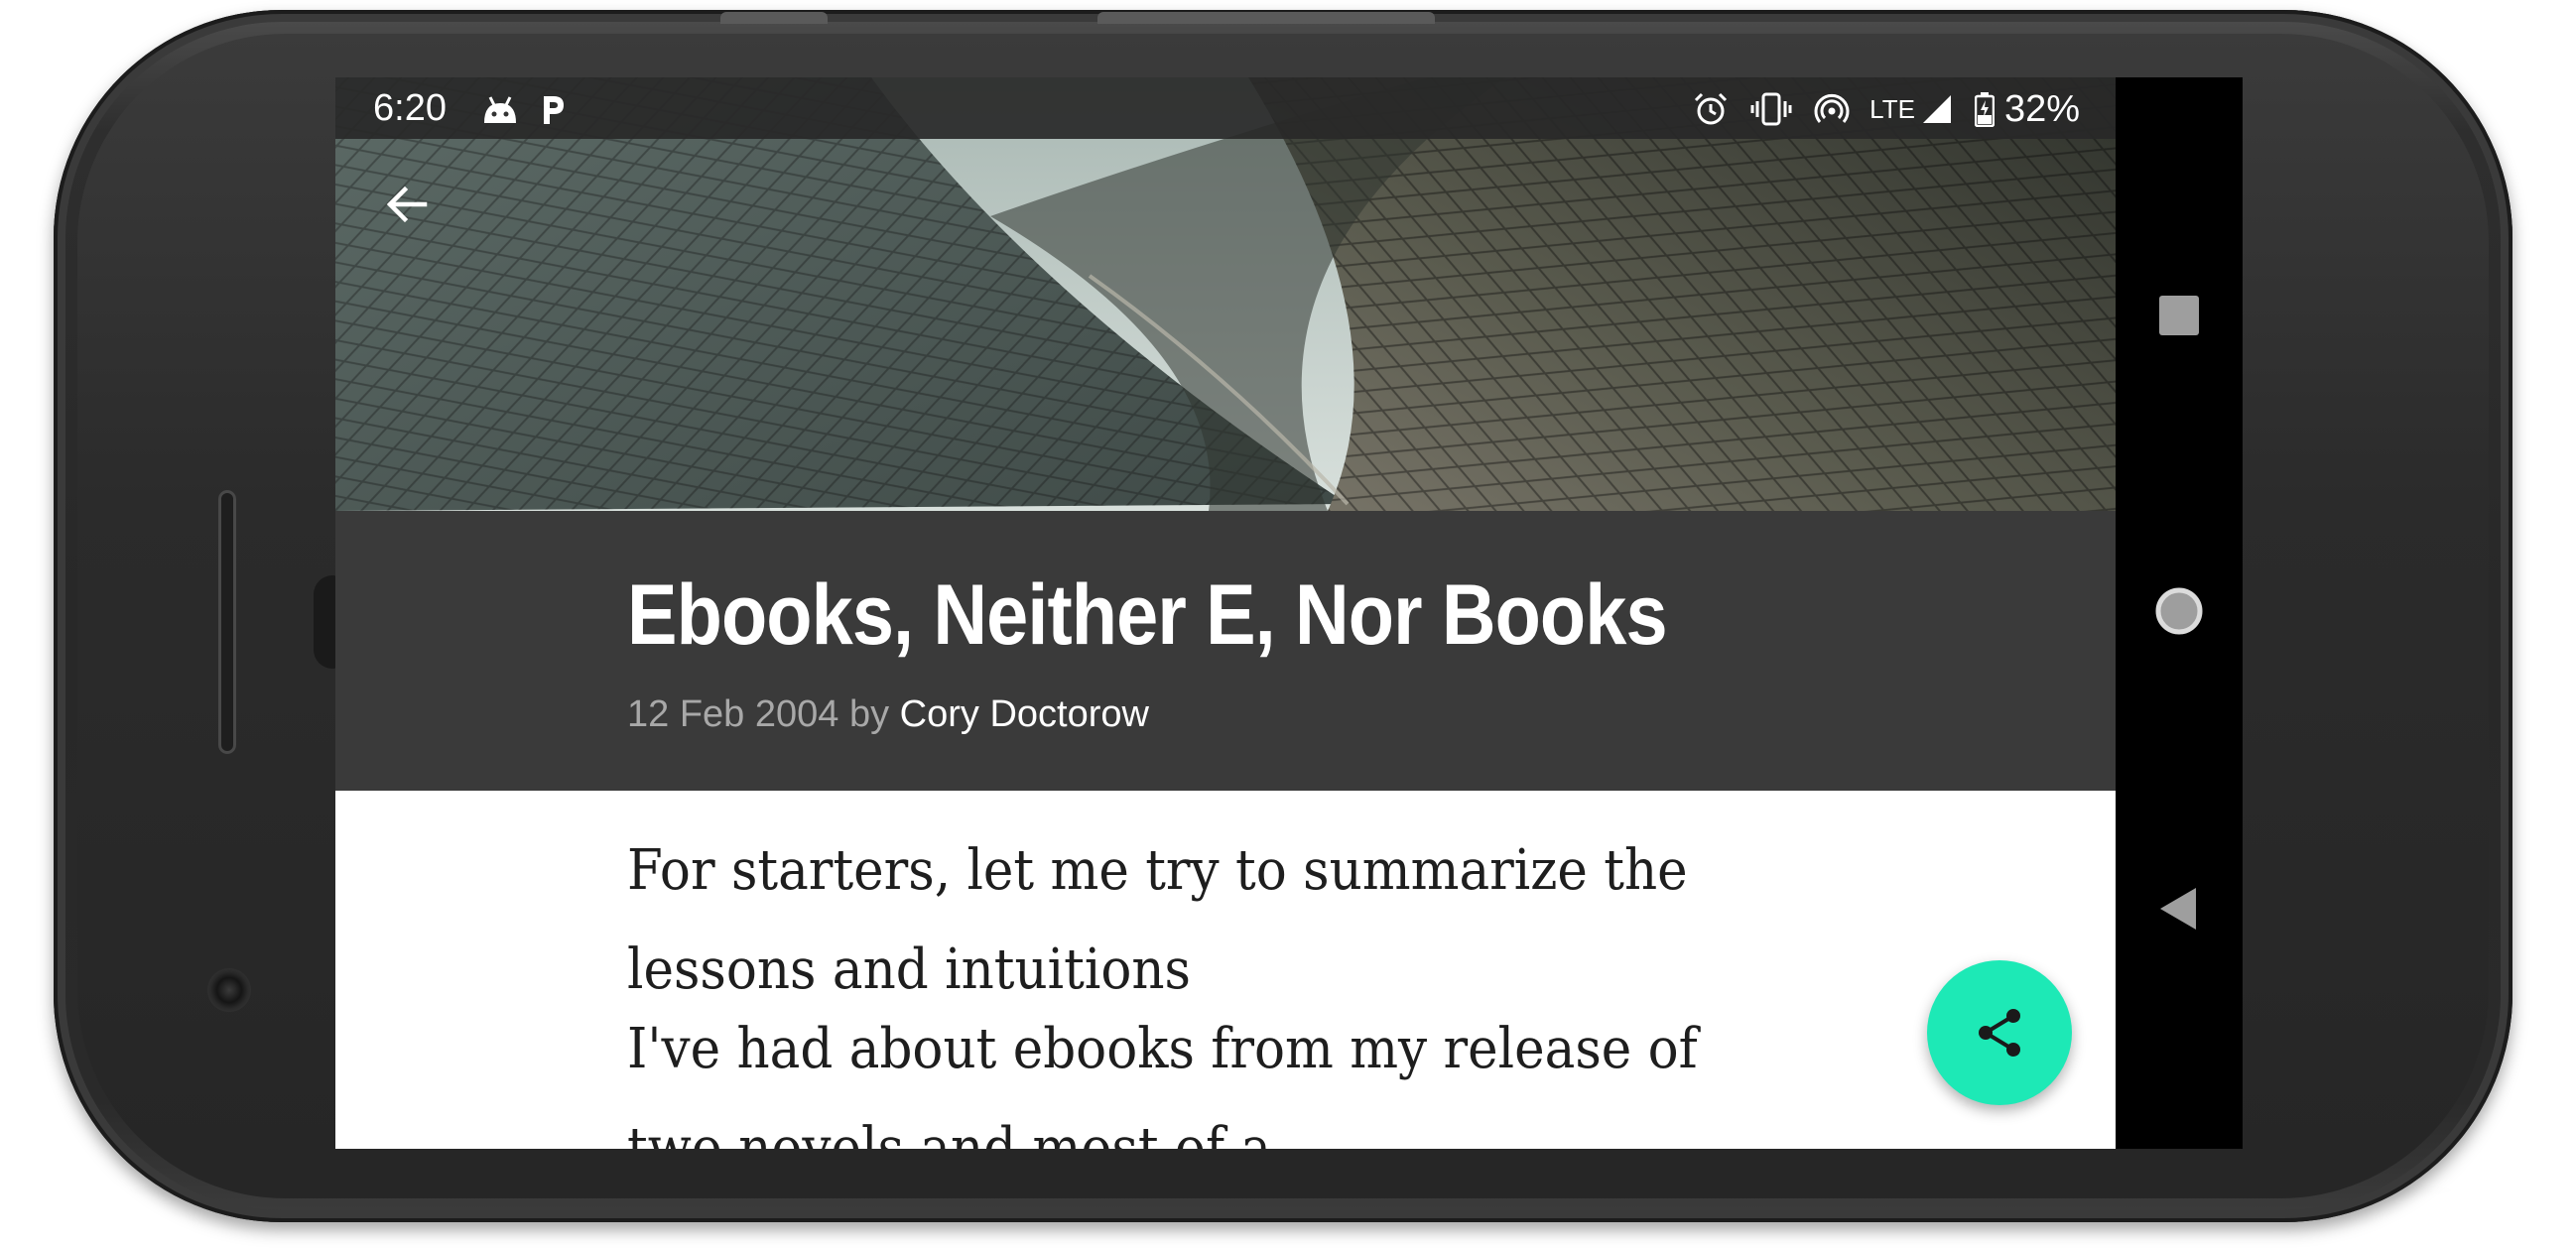 The width and height of the screenshot is (2576, 1248). I want to click on article-date: 12 Feb 2004, so click(733, 714).